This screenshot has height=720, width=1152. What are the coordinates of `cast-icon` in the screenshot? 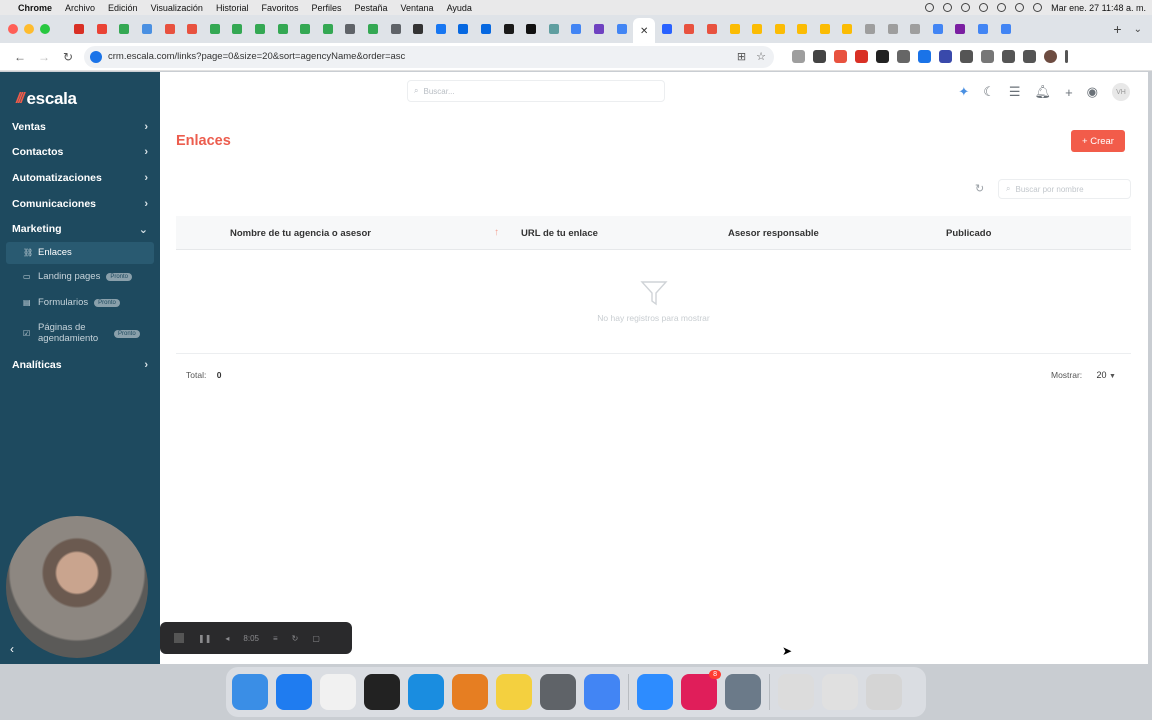 It's located at (987, 56).